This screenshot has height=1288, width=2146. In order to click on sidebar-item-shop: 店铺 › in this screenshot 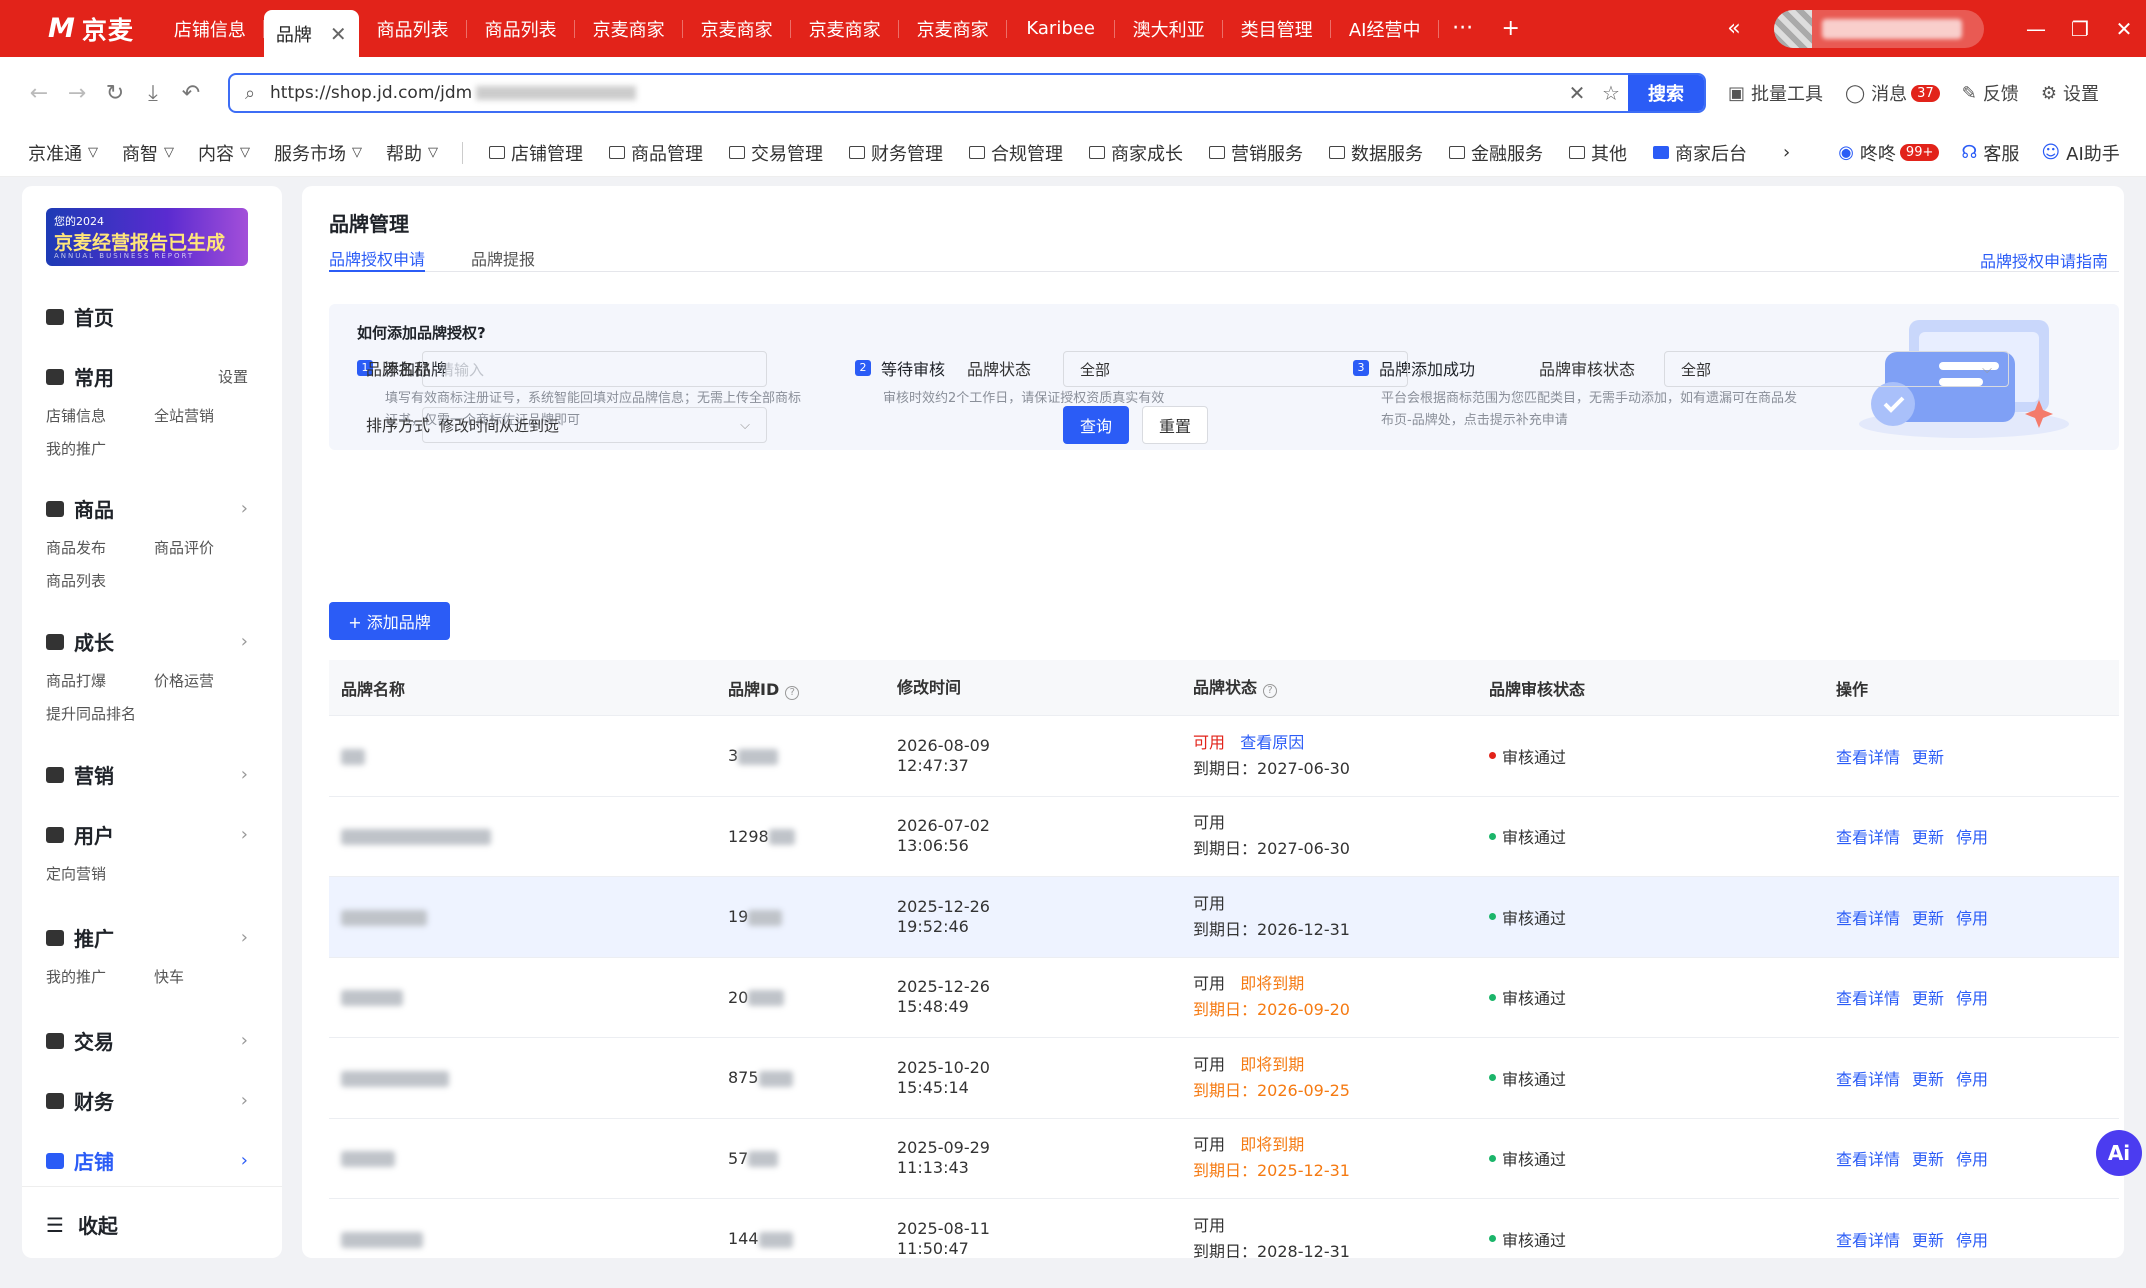, I will do `click(156, 1160)`.